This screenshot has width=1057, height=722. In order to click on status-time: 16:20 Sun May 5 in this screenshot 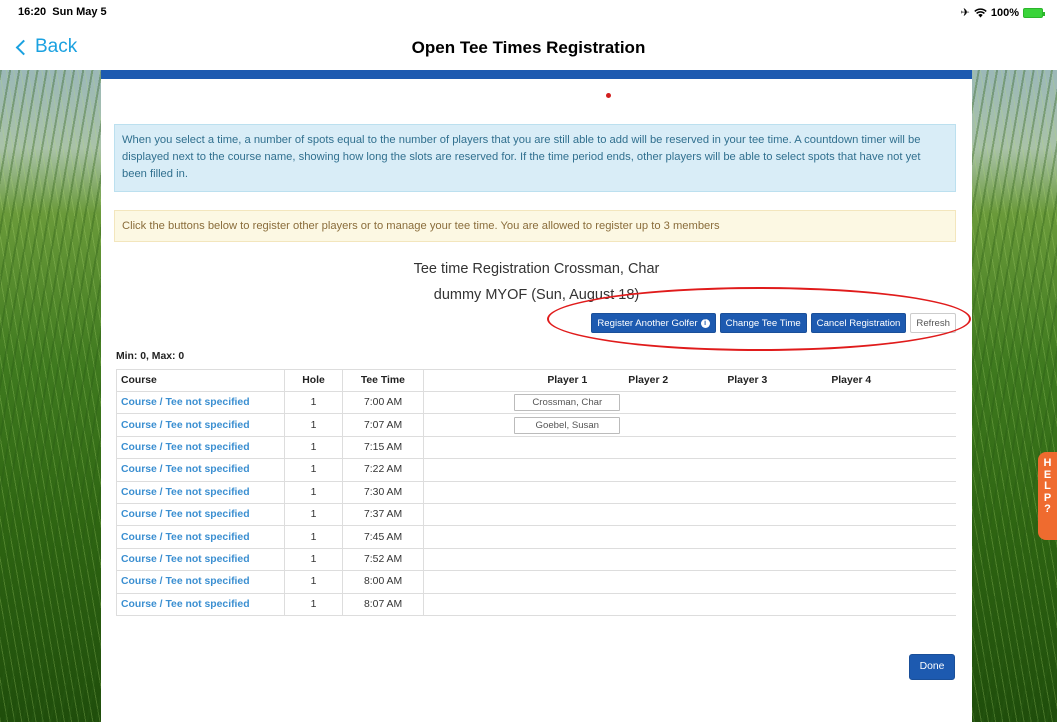, I will do `click(62, 12)`.